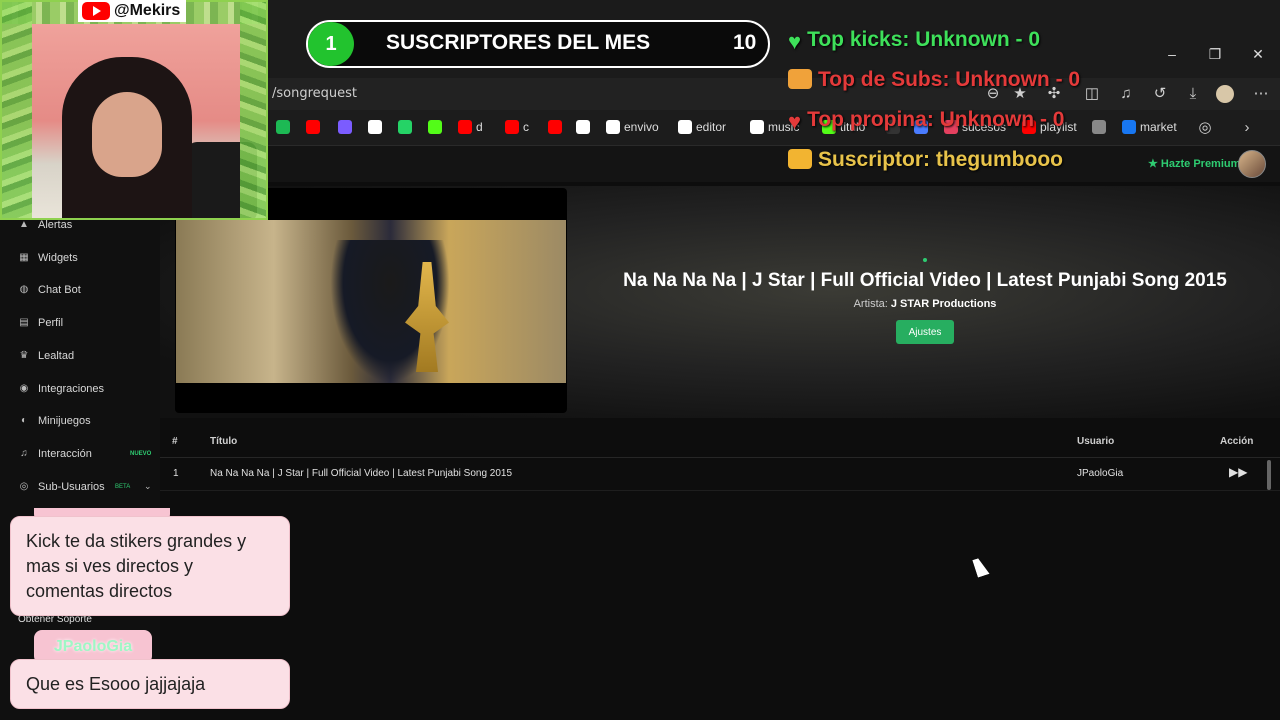  I want to click on sidebar-item-chat-bot: ◍ Chat Bot, so click(80, 290).